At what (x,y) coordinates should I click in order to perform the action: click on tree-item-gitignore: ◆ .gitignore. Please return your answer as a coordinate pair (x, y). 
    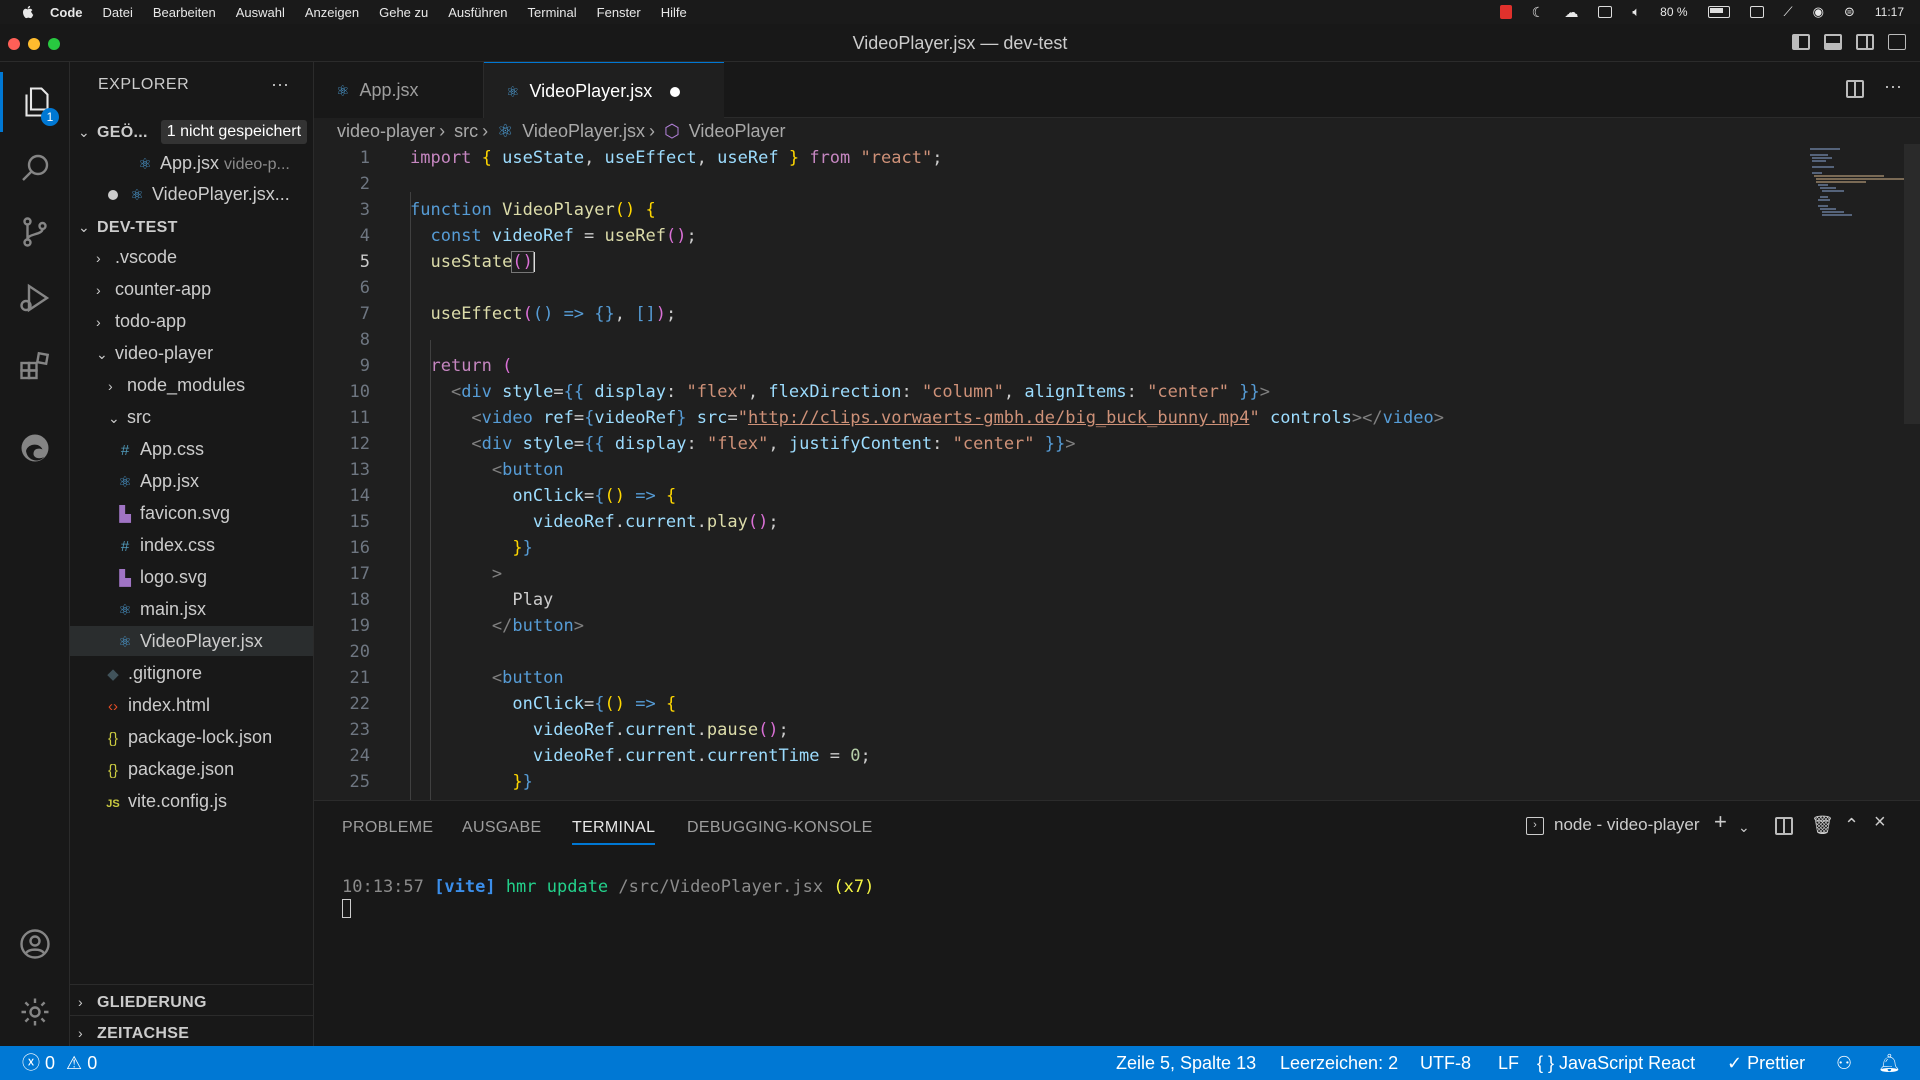
    Looking at the image, I should click on (191, 673).